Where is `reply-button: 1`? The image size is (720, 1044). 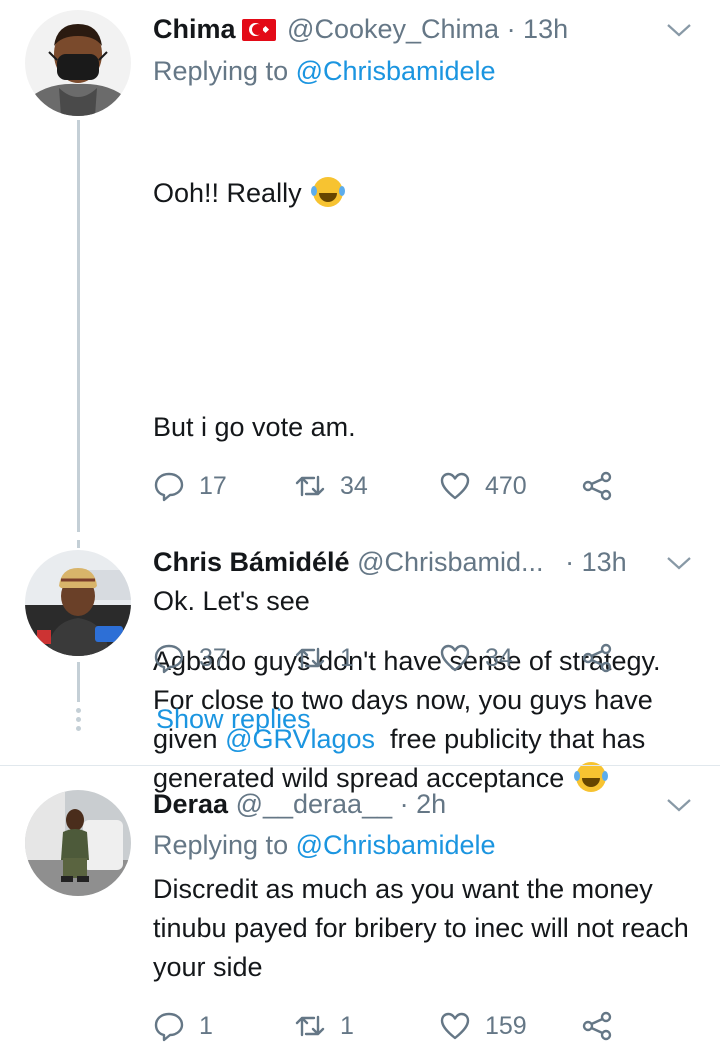 reply-button: 1 is located at coordinates (183, 1026).